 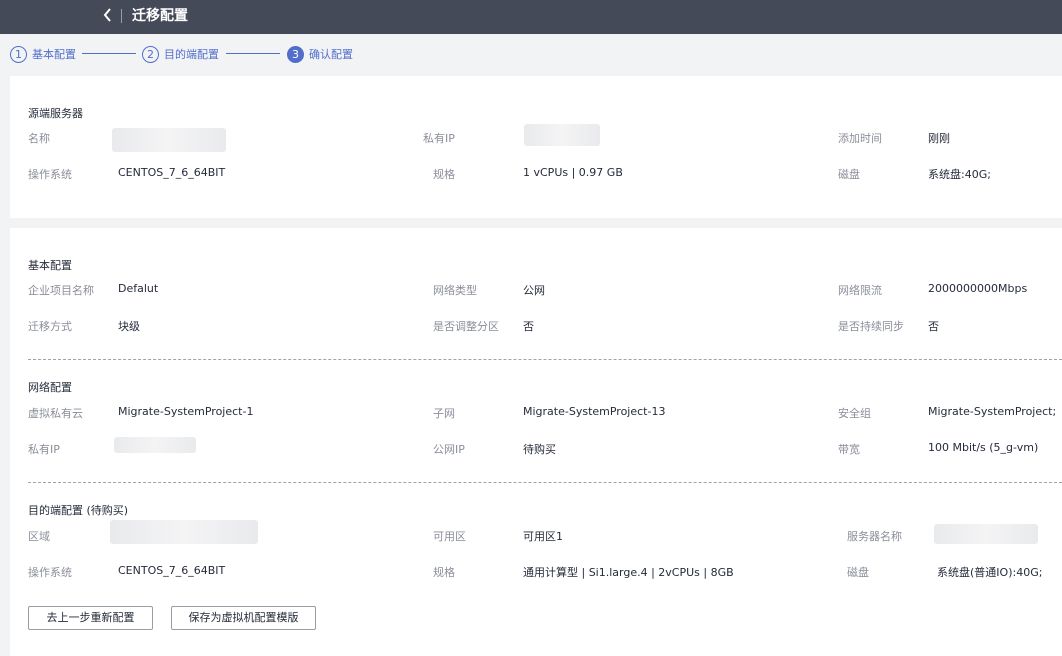 I want to click on label-server-name: 服务器名称, so click(x=874, y=536).